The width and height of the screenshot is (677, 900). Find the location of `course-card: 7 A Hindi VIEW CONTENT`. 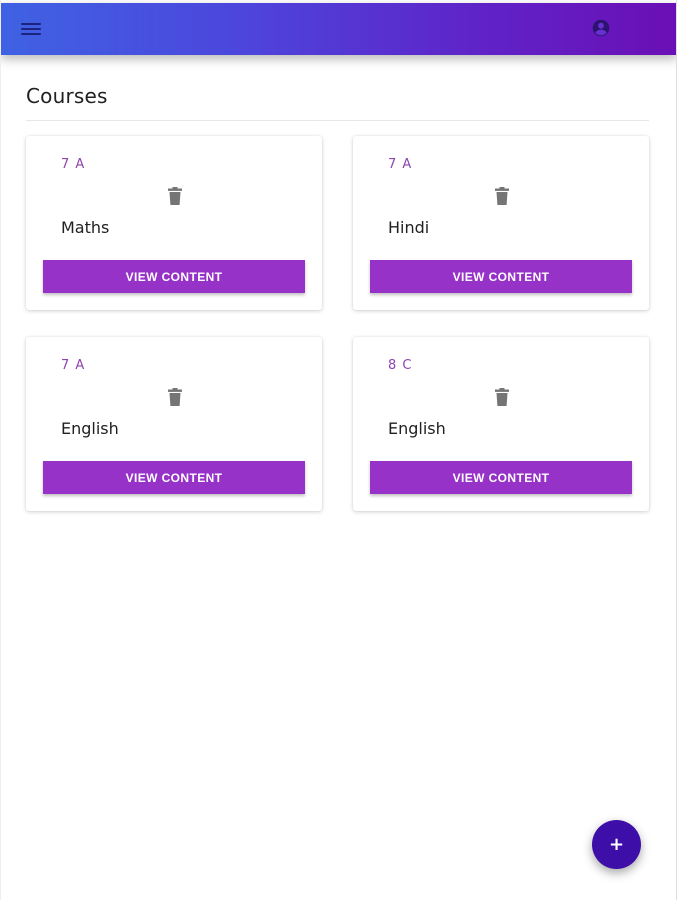

course-card: 7 A Hindi VIEW CONTENT is located at coordinates (501, 223).